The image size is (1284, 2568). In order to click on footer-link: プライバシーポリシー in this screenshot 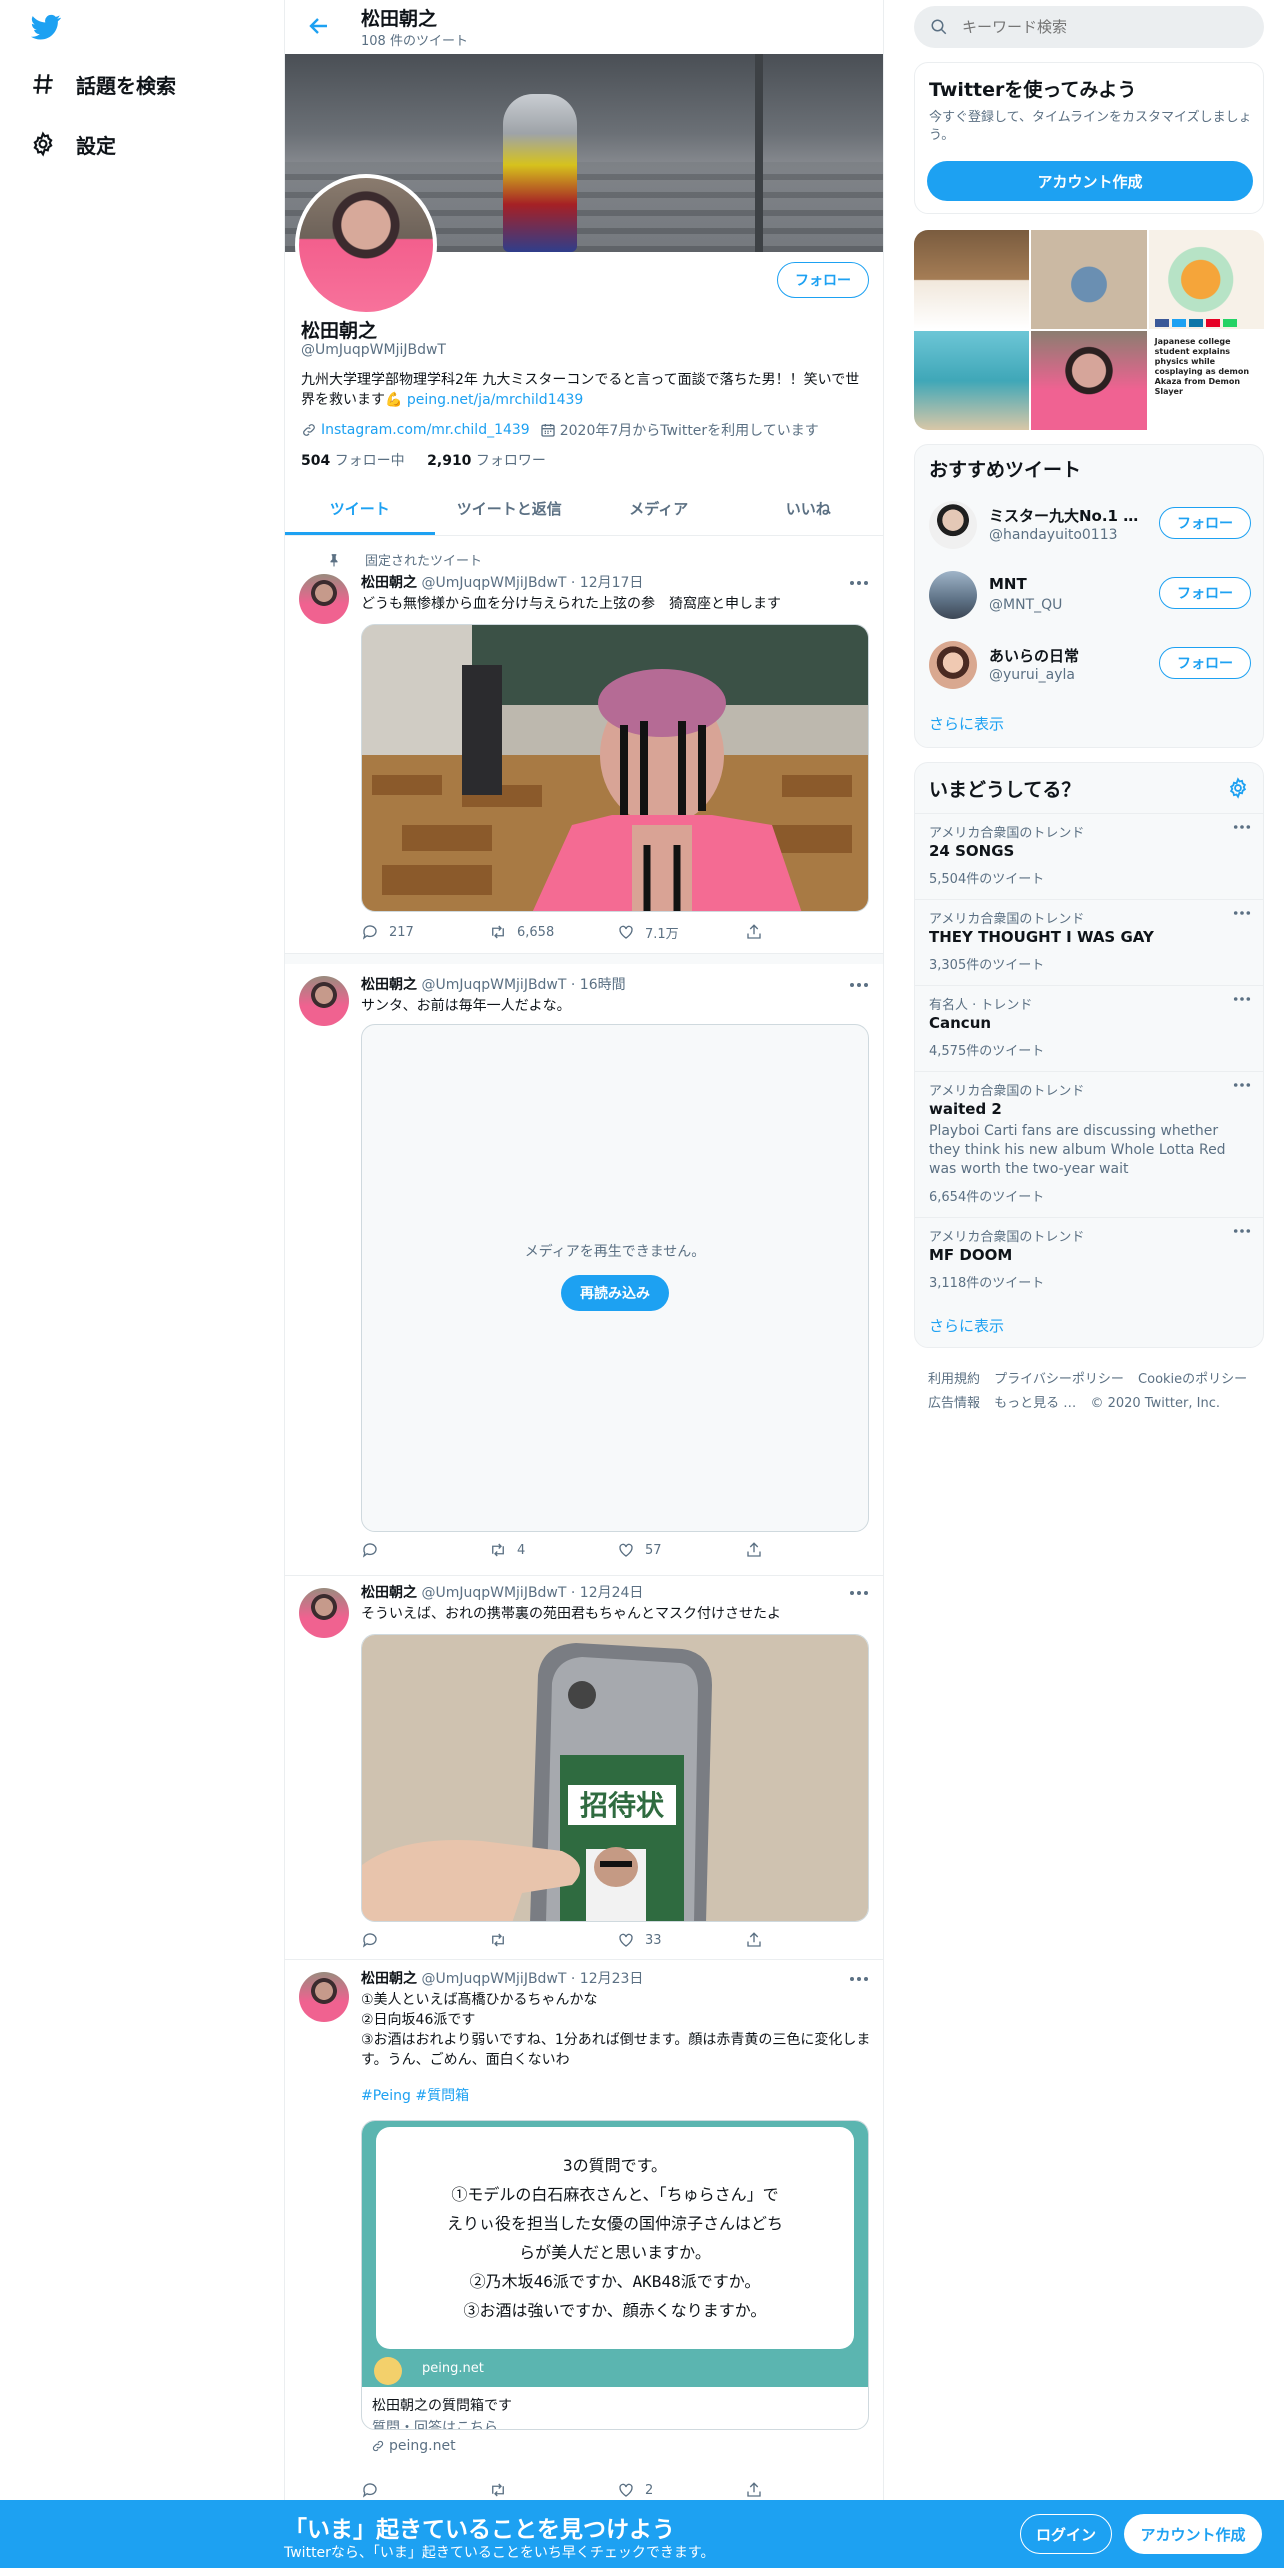, I will do `click(1059, 1379)`.